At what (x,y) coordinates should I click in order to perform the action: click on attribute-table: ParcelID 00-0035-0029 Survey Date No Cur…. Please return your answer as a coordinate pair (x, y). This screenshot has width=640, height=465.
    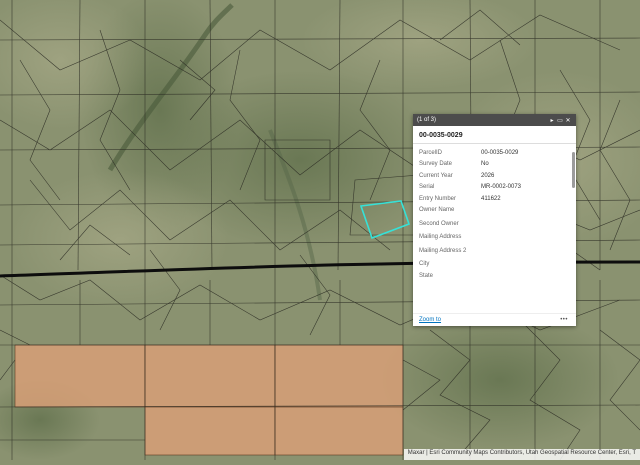
    Looking at the image, I should click on (494, 215).